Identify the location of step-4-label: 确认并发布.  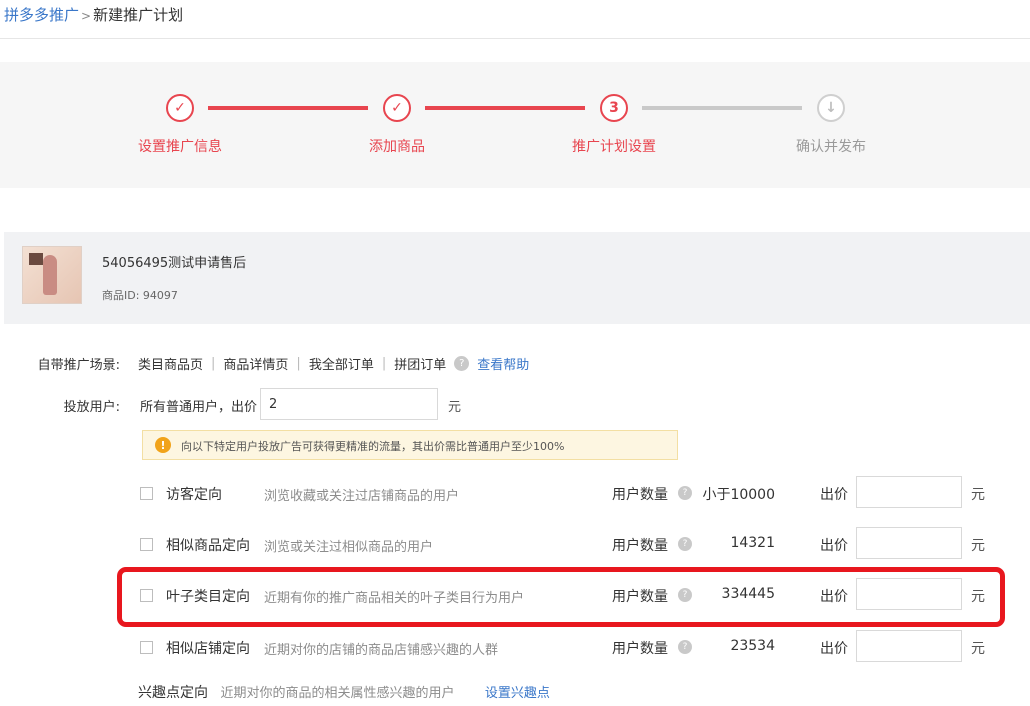
(831, 147).